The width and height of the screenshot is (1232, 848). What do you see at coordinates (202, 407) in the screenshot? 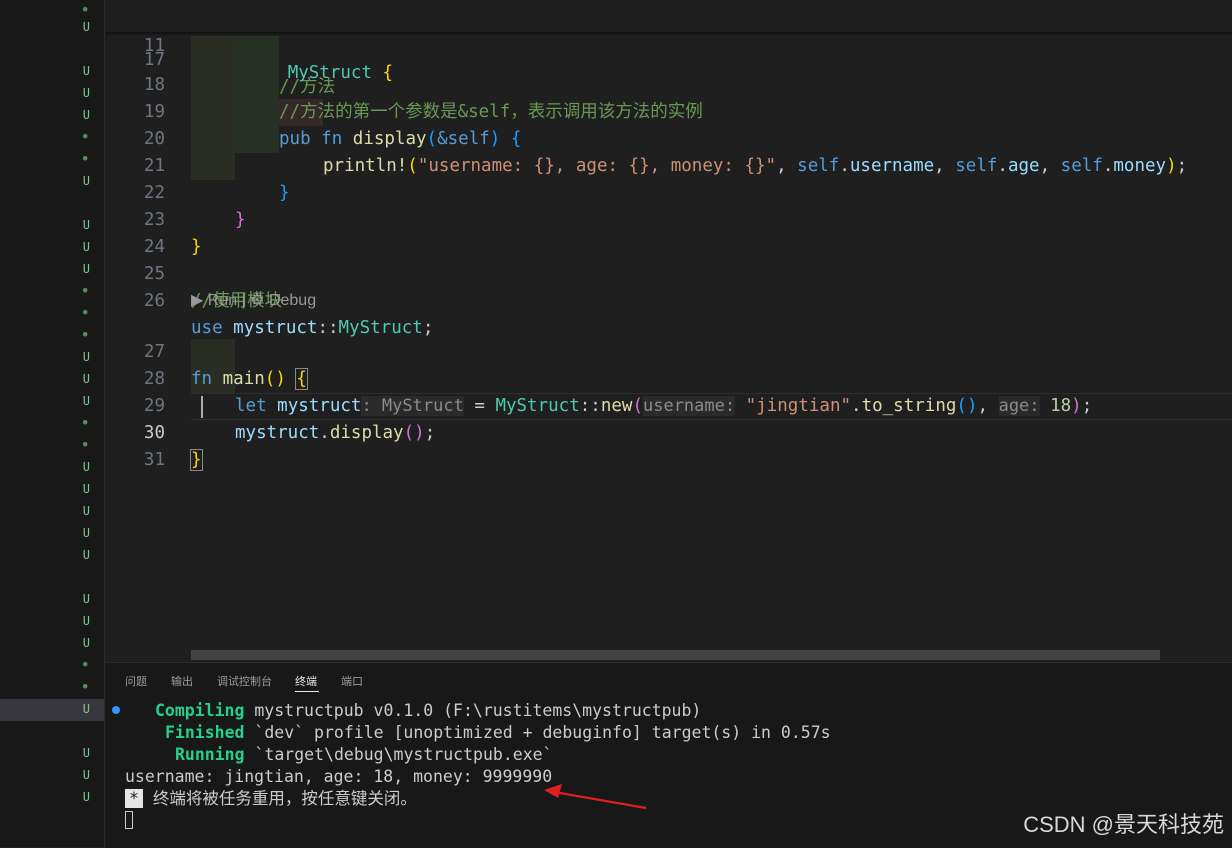
I see `text-cursor` at bounding box center [202, 407].